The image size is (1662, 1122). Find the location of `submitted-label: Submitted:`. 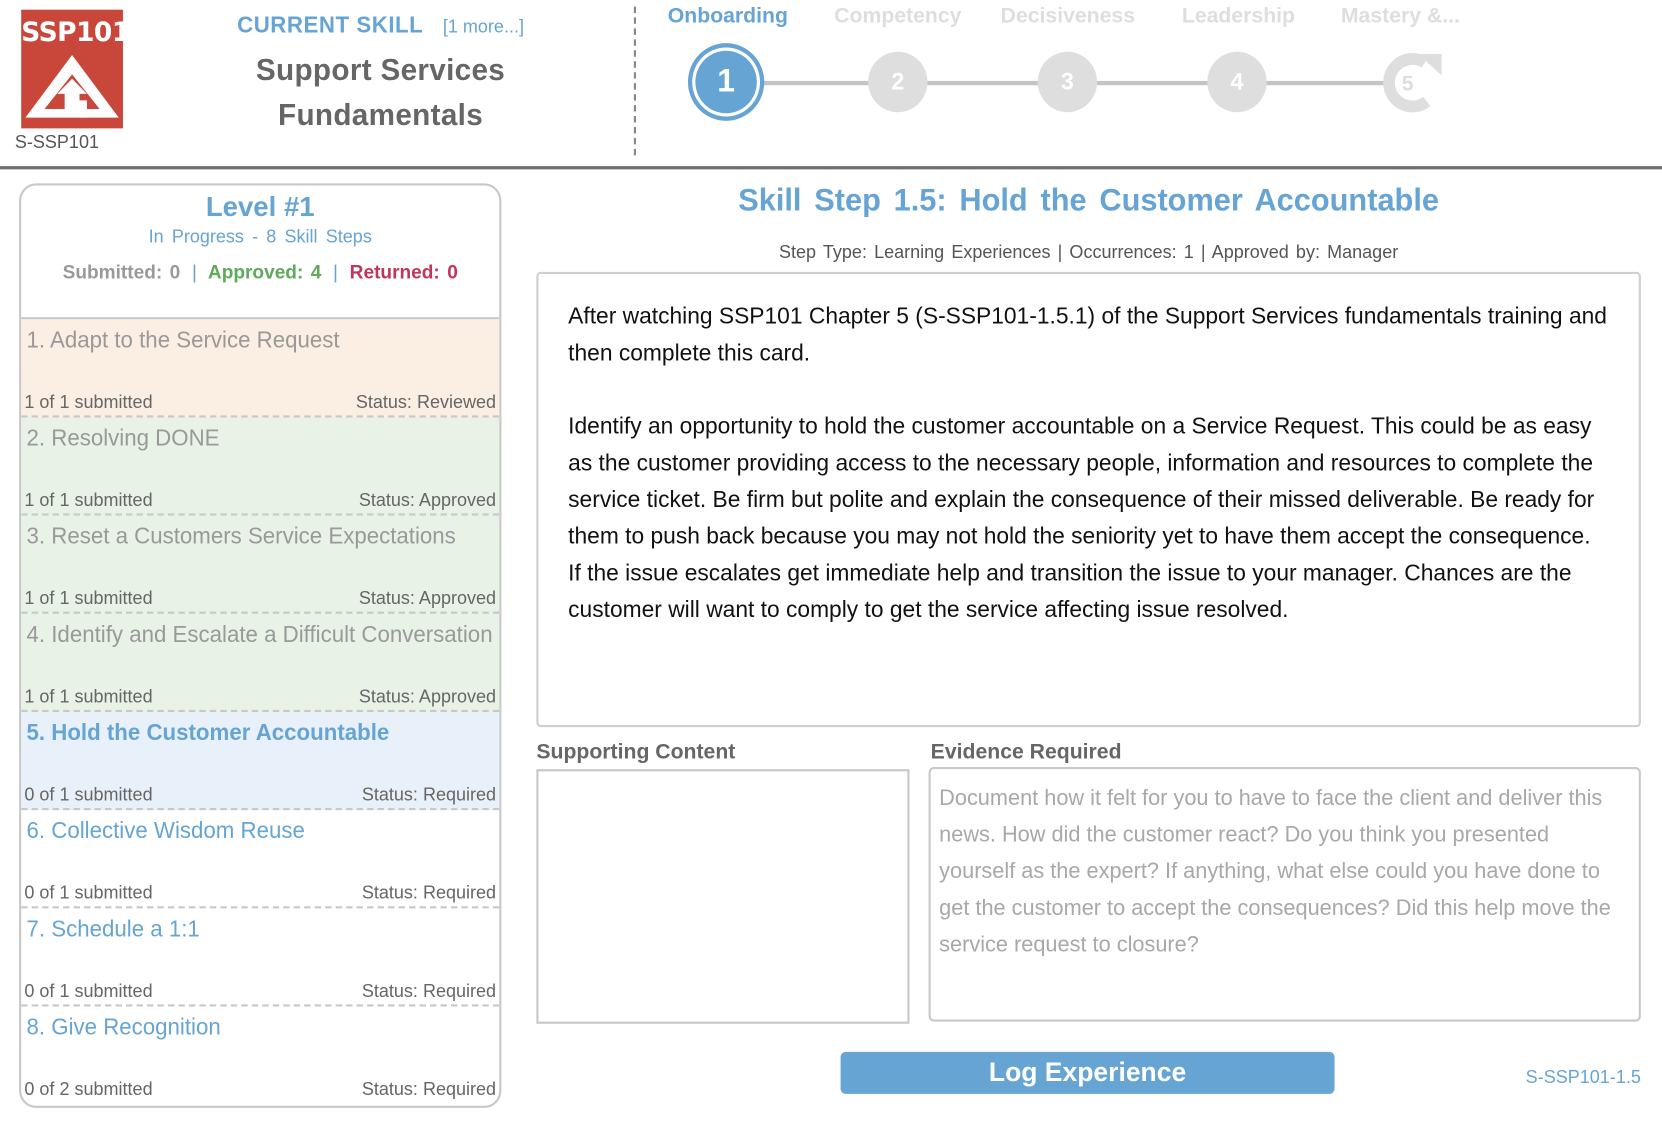

submitted-label: Submitted: is located at coordinates (112, 272).